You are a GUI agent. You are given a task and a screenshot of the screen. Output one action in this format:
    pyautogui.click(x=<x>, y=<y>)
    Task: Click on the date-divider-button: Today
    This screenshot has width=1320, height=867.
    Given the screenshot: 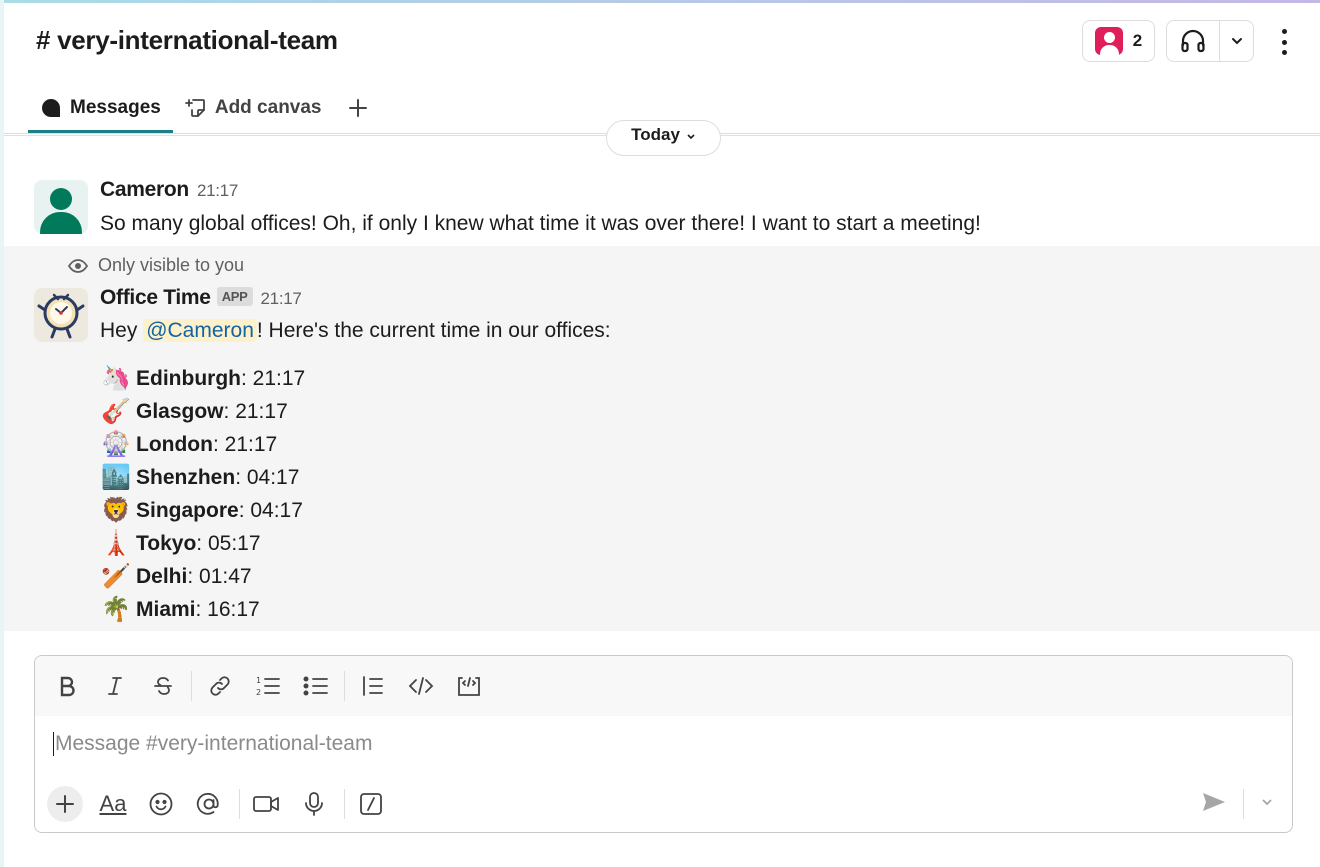 What is the action you would take?
    pyautogui.click(x=663, y=138)
    